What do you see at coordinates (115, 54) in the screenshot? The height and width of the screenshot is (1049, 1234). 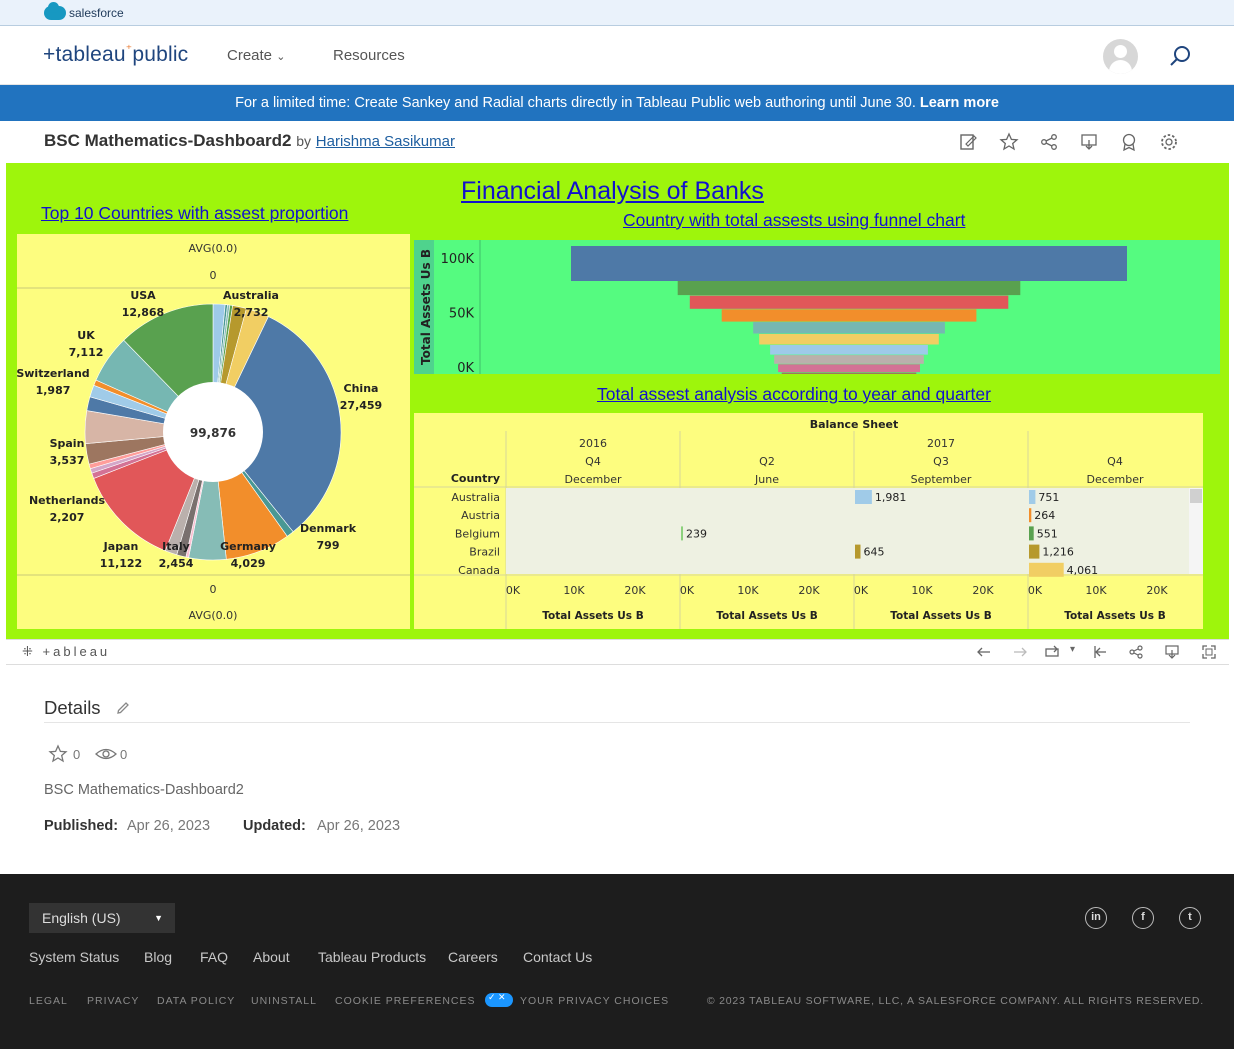 I see `tableau-public-logo: +tableau⁺public` at bounding box center [115, 54].